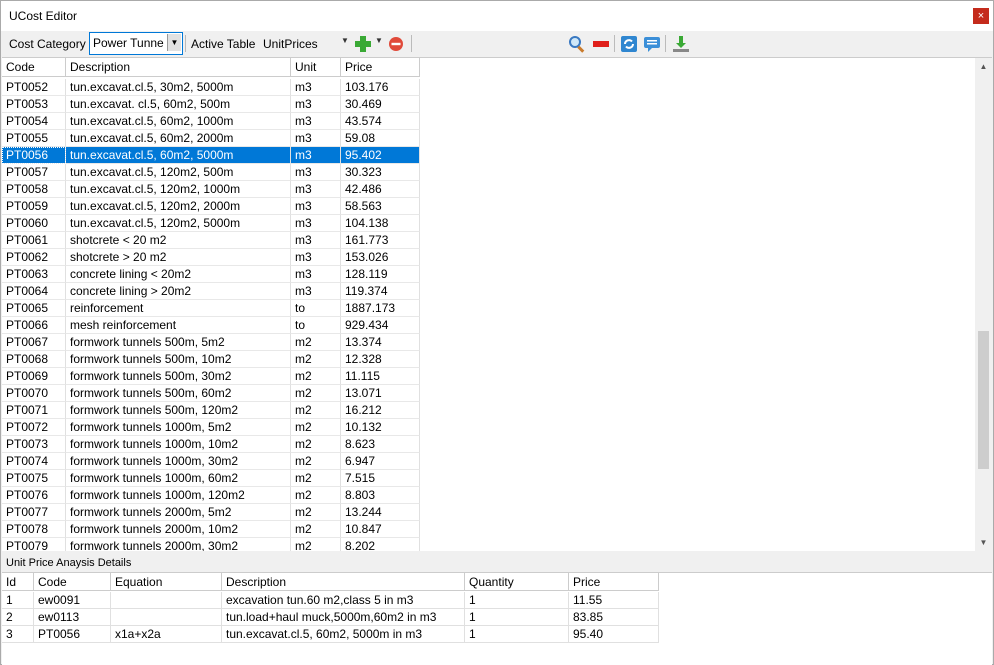 This screenshot has height=665, width=994. I want to click on cell-code: PT0068, so click(34, 359).